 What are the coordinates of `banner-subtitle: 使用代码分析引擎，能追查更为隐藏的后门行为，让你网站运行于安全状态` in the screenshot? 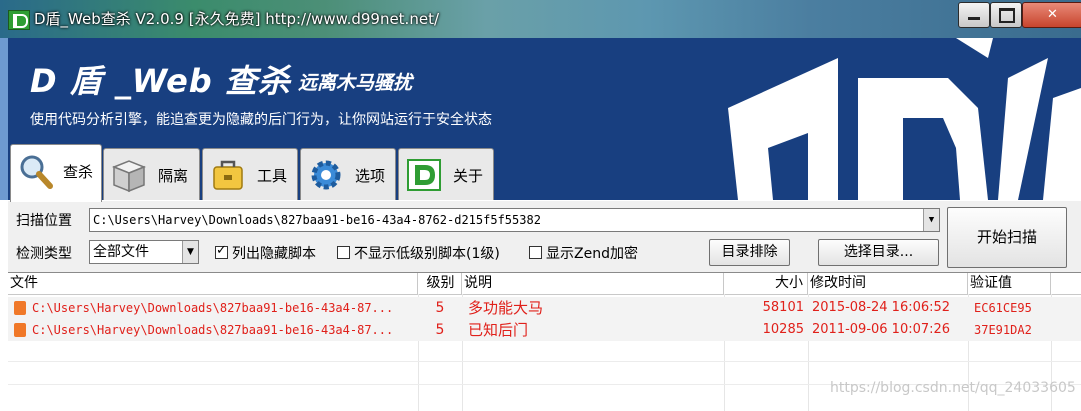 It's located at (261, 120).